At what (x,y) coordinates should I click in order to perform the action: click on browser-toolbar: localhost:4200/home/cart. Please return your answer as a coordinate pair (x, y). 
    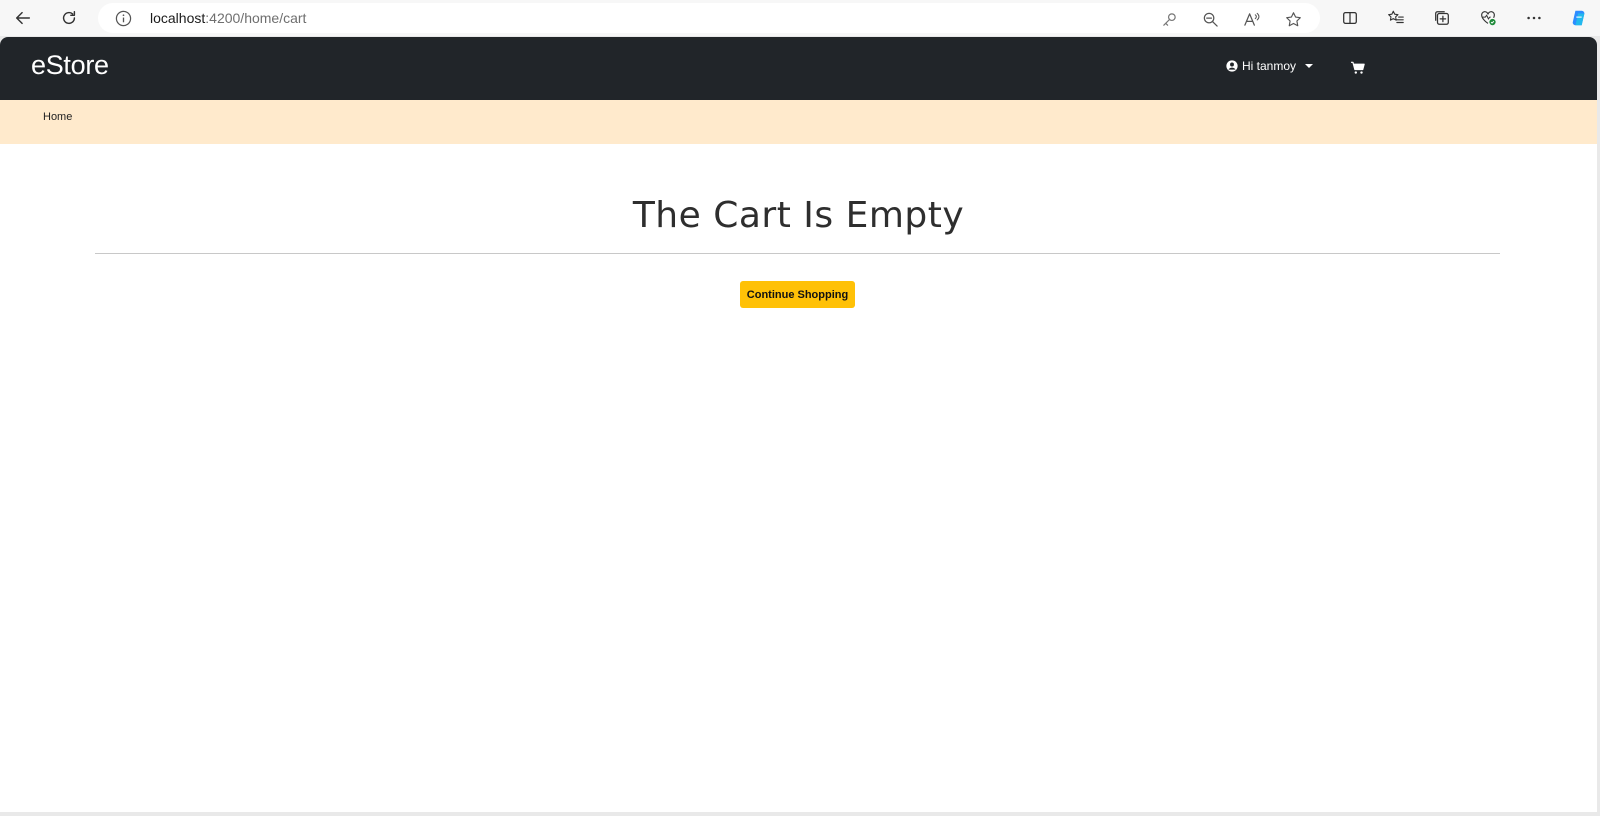
    Looking at the image, I should click on (800, 18).